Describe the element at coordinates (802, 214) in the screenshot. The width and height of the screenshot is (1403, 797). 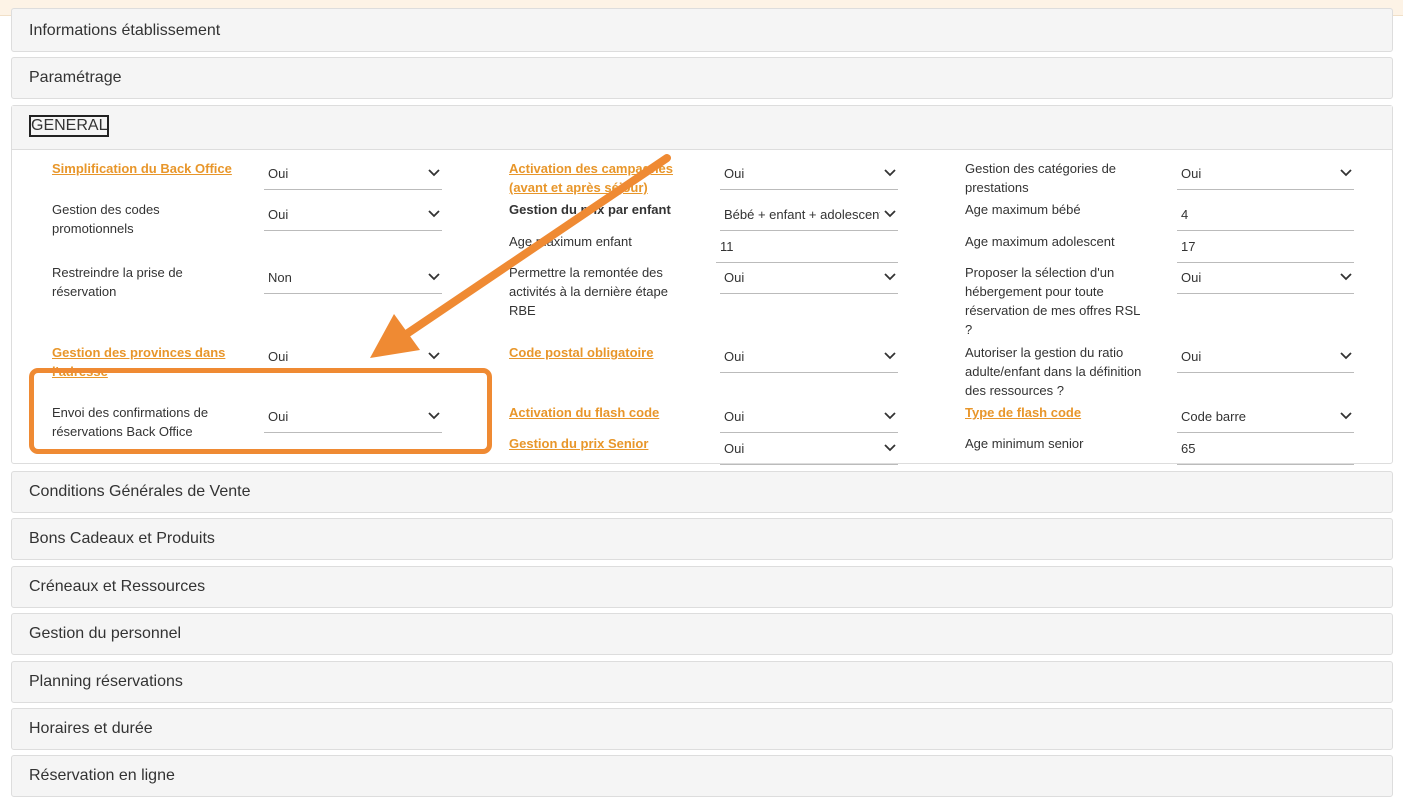
I see `select-value: Bébé + enfant + adolescent` at that location.